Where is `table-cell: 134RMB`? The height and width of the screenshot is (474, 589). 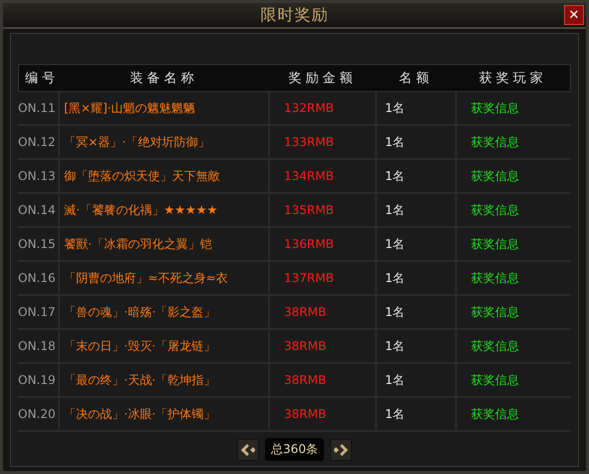 table-cell: 134RMB is located at coordinates (321, 176).